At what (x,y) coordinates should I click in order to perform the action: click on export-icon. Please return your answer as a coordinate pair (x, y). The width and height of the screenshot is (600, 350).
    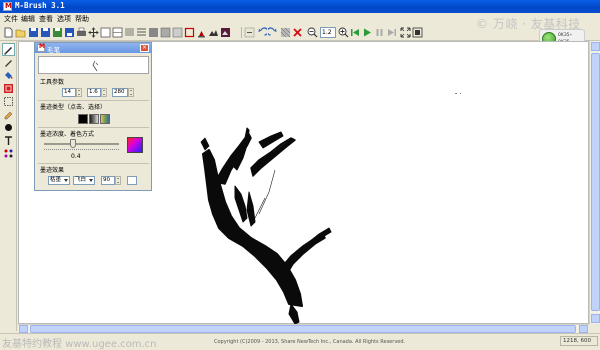
    Looking at the image, I should click on (57, 32).